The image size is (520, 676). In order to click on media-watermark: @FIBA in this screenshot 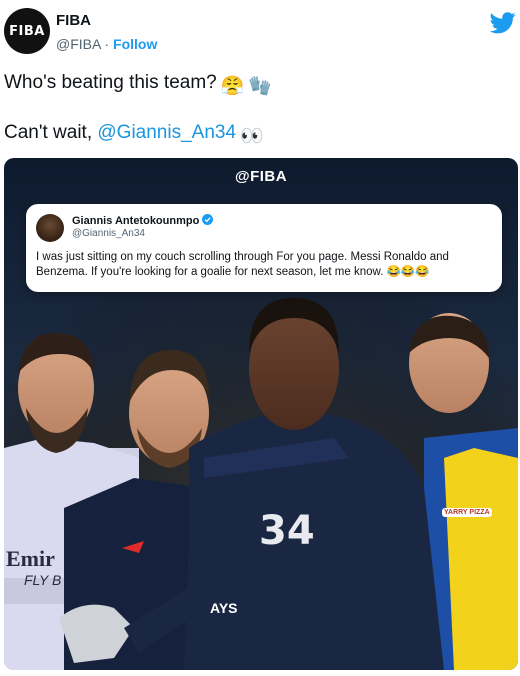, I will do `click(261, 176)`.